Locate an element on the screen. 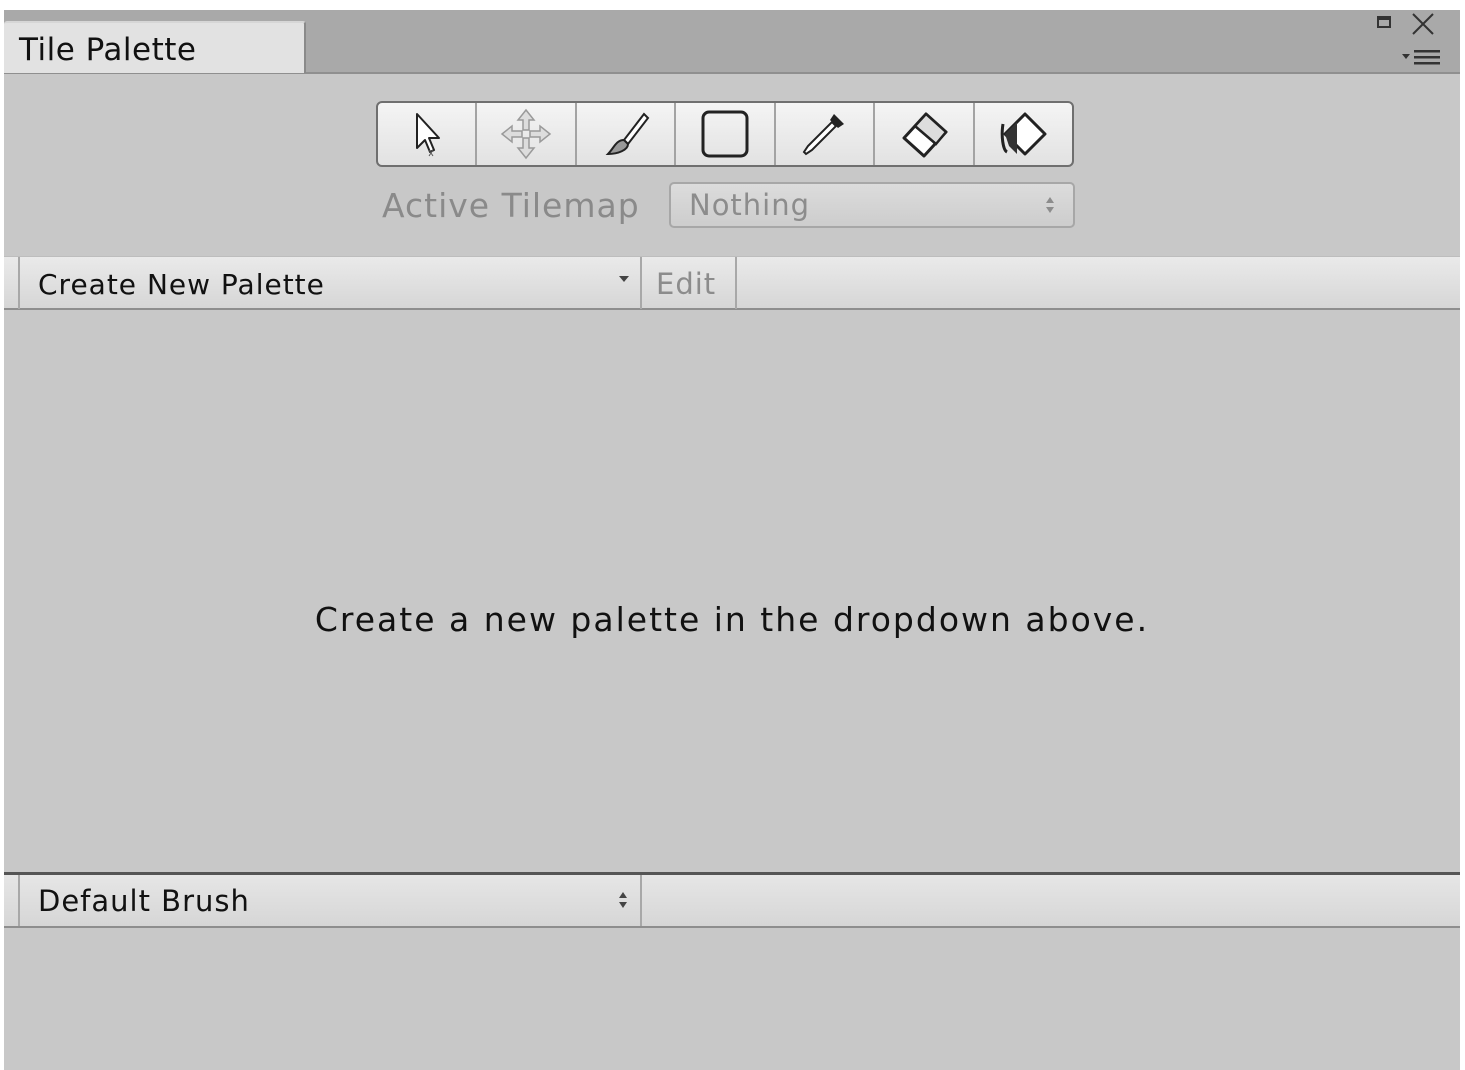 The height and width of the screenshot is (1070, 1465). brush-dropdown: Default Brush is located at coordinates (330, 900).